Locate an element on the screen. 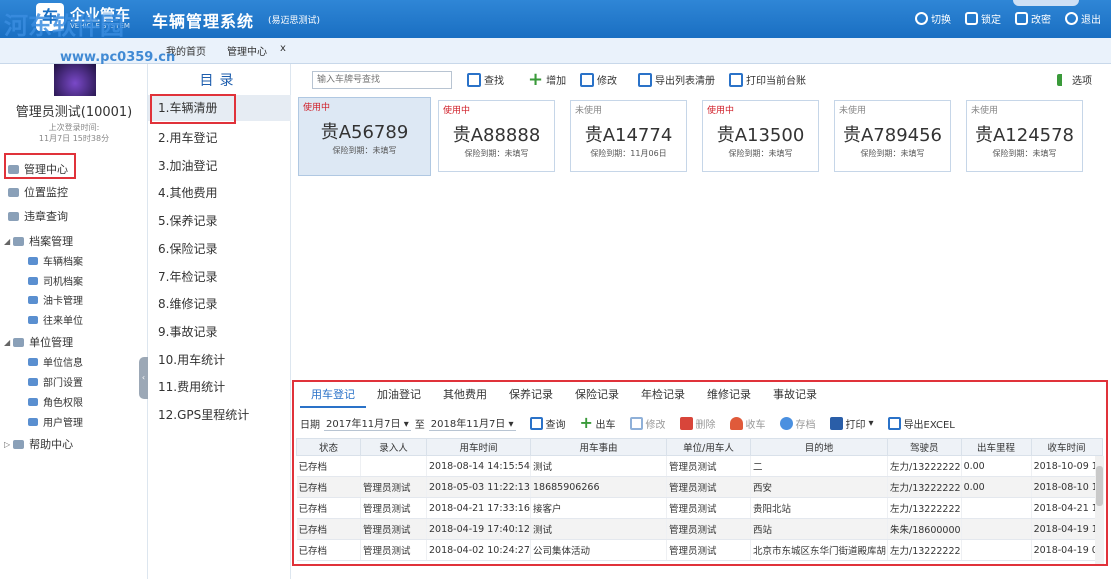  options-button: 选项 is located at coordinates (1074, 79).